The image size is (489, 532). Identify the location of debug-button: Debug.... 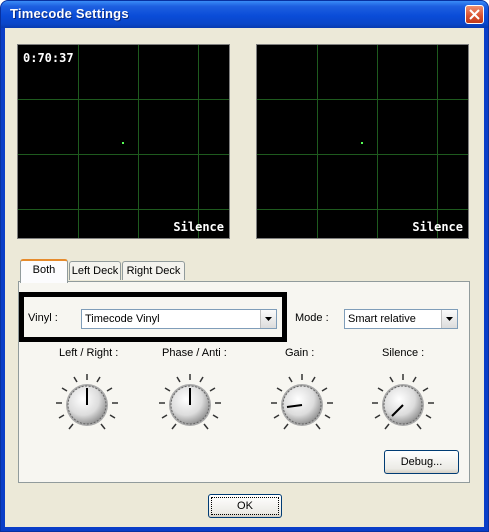
(421, 462).